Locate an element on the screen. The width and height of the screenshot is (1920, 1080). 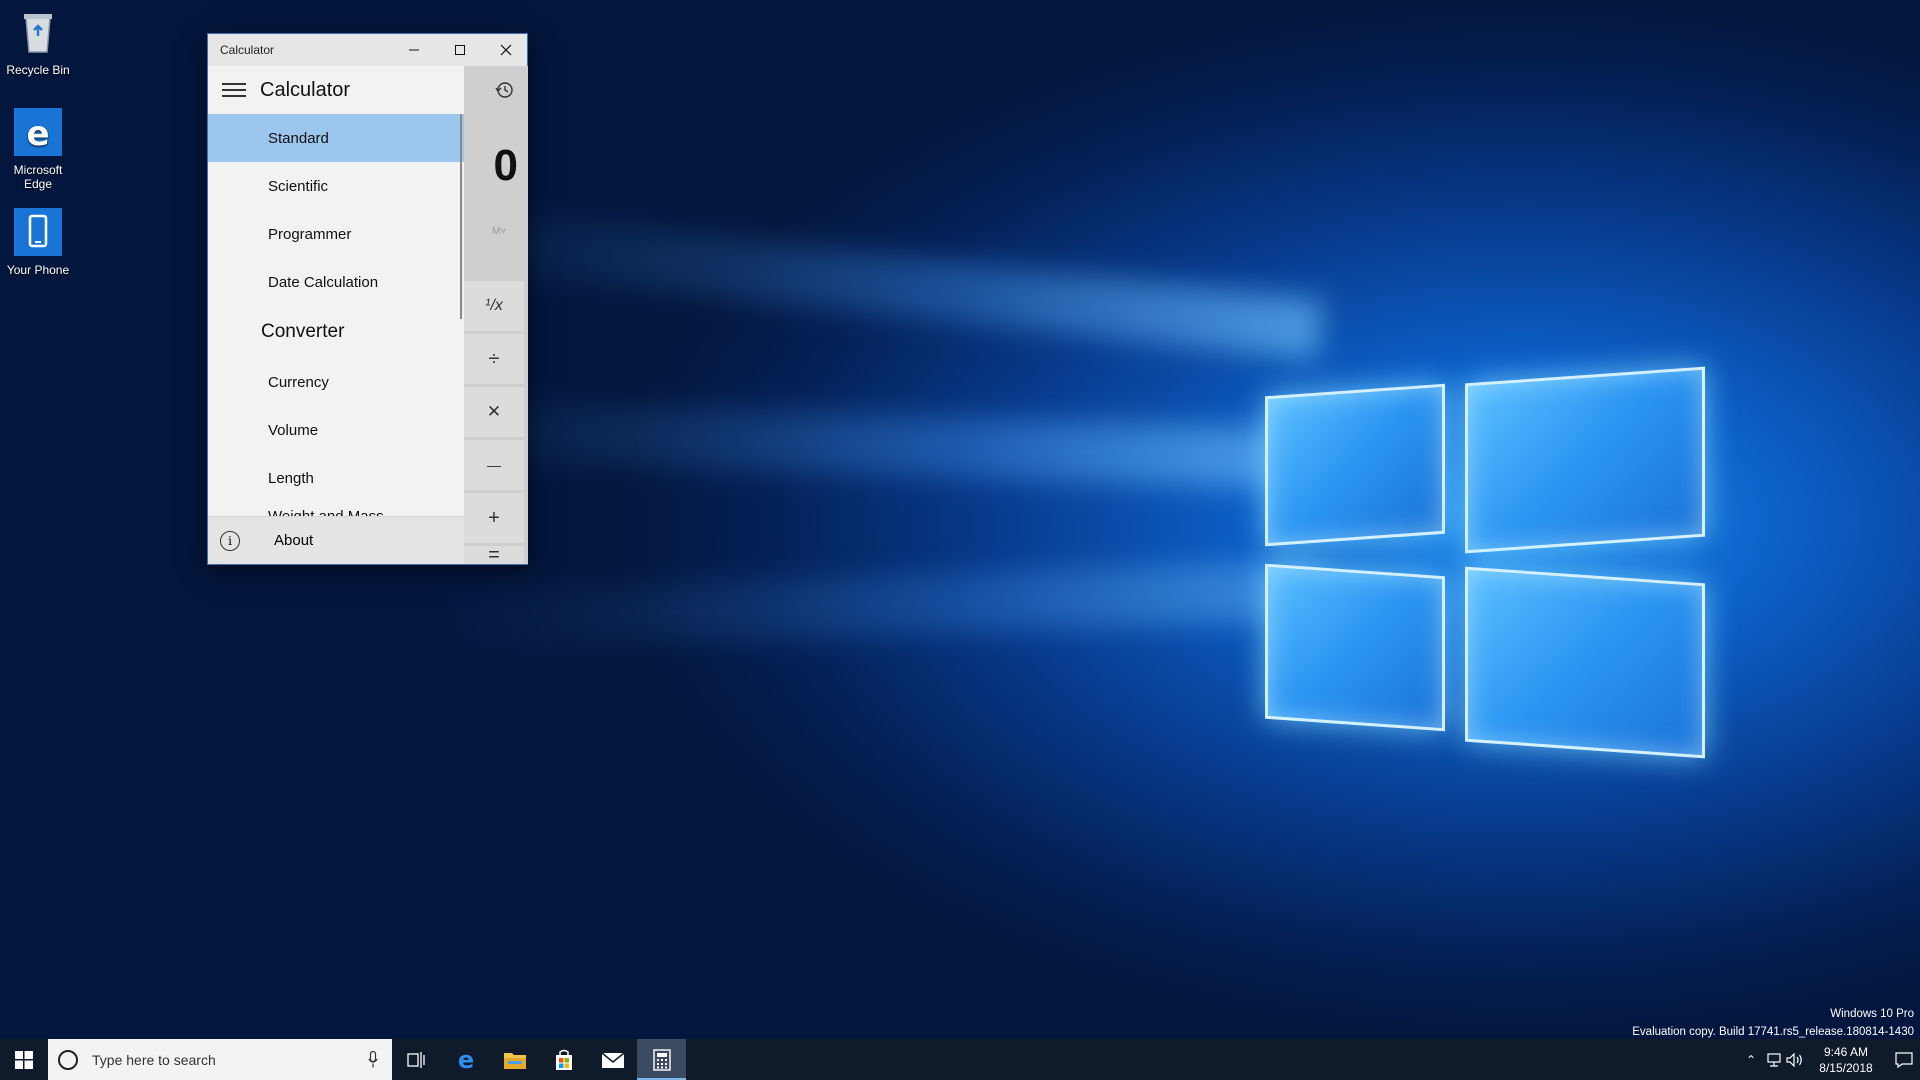
show-hidden-icons-chevron-icon: ⌃ is located at coordinates (1751, 1060).